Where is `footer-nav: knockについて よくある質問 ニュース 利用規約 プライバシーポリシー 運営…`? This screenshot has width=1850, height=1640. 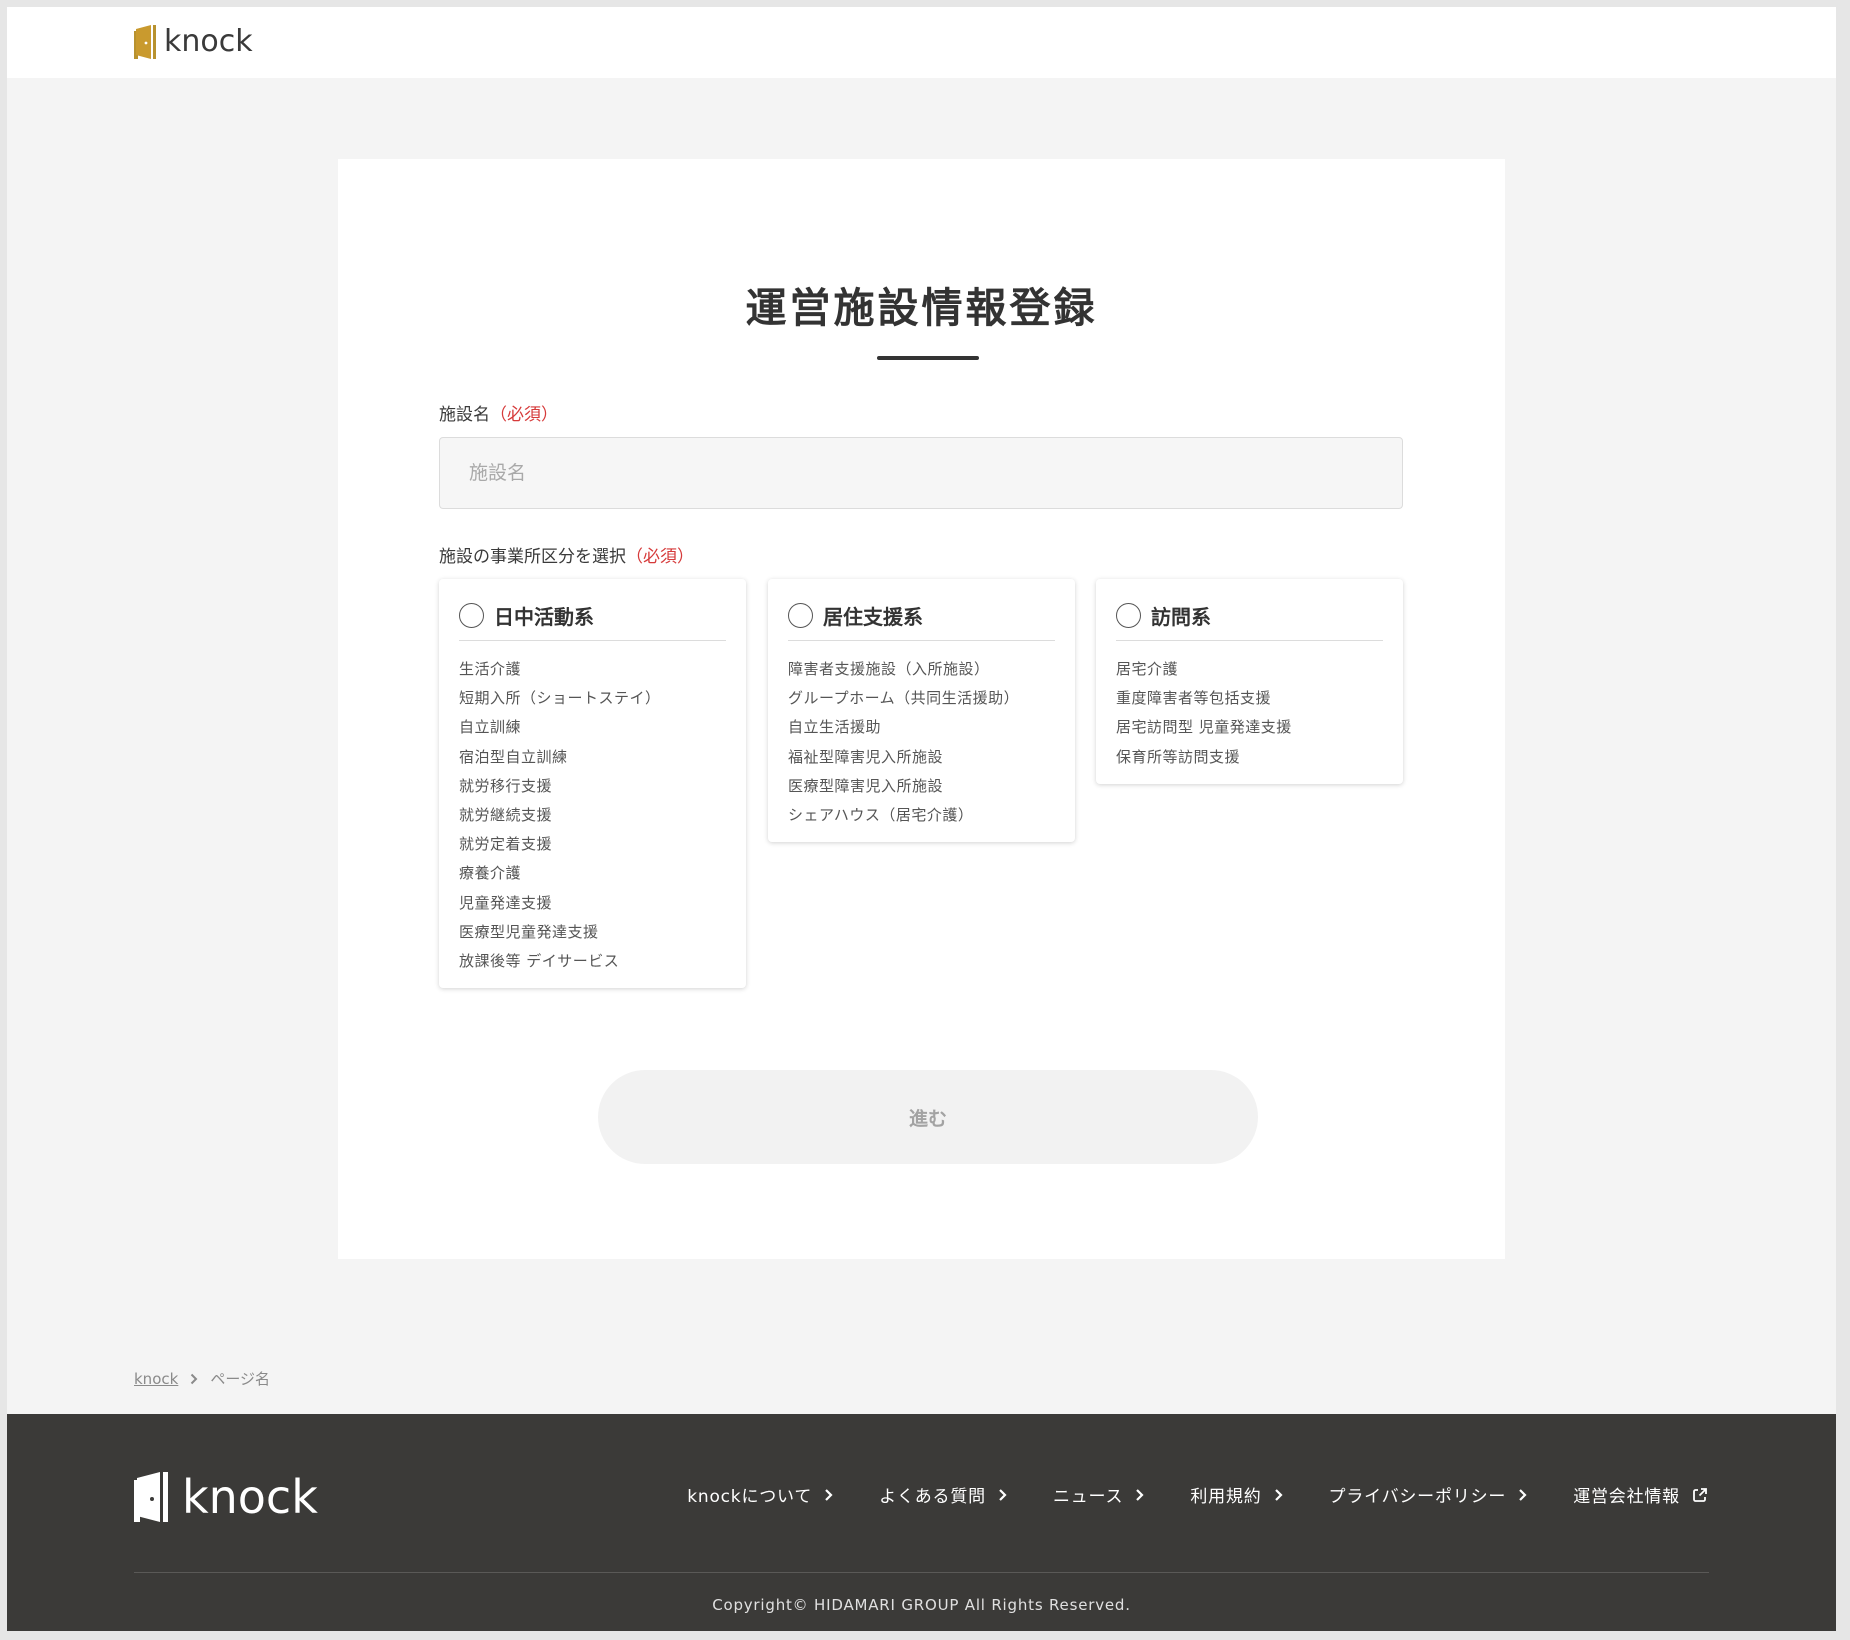
footer-nav: knockについて よくある質問 ニュース 利用規約 プライバシーポリシー 運営… is located at coordinates (1197, 1494).